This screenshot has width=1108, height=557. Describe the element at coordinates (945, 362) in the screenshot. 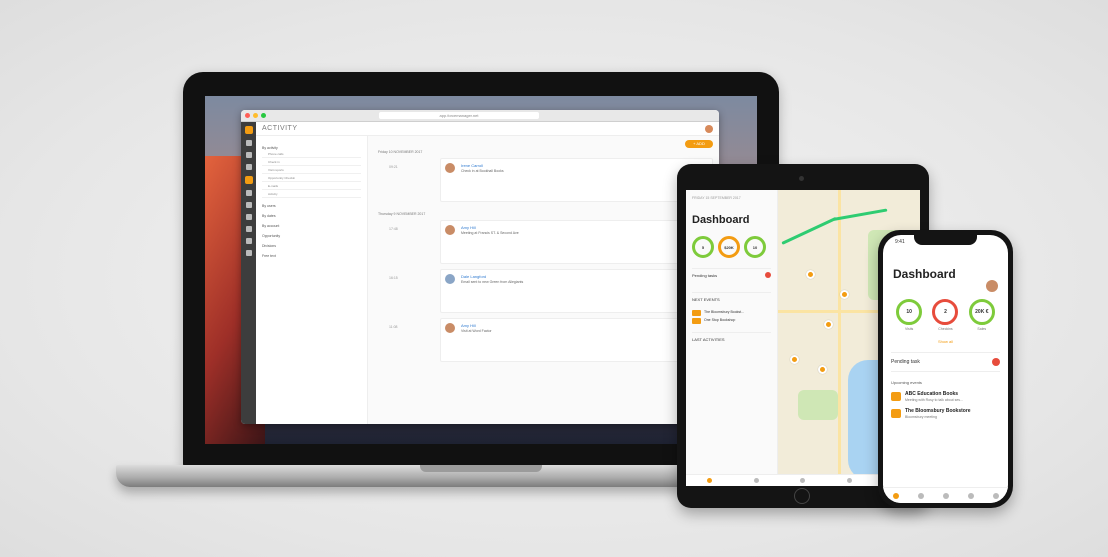

I see `pending-tasks: Pending task` at that location.